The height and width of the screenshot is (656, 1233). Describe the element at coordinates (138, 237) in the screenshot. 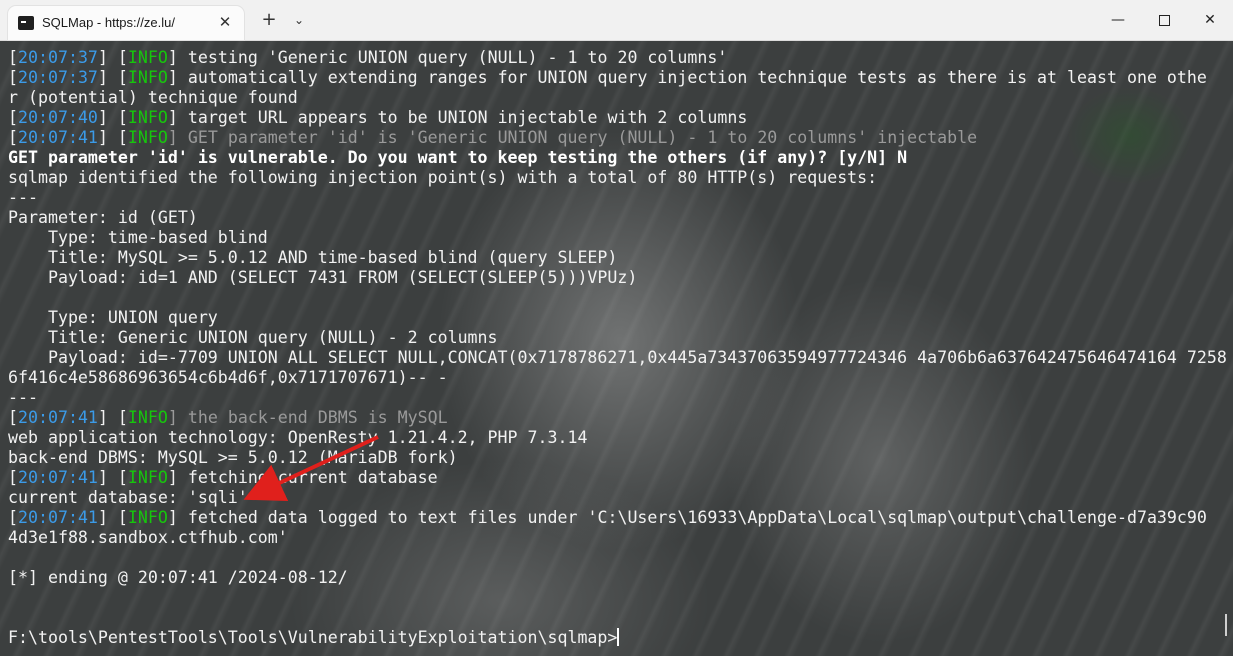

I see `terminal-text: Type: time-based blind` at that location.